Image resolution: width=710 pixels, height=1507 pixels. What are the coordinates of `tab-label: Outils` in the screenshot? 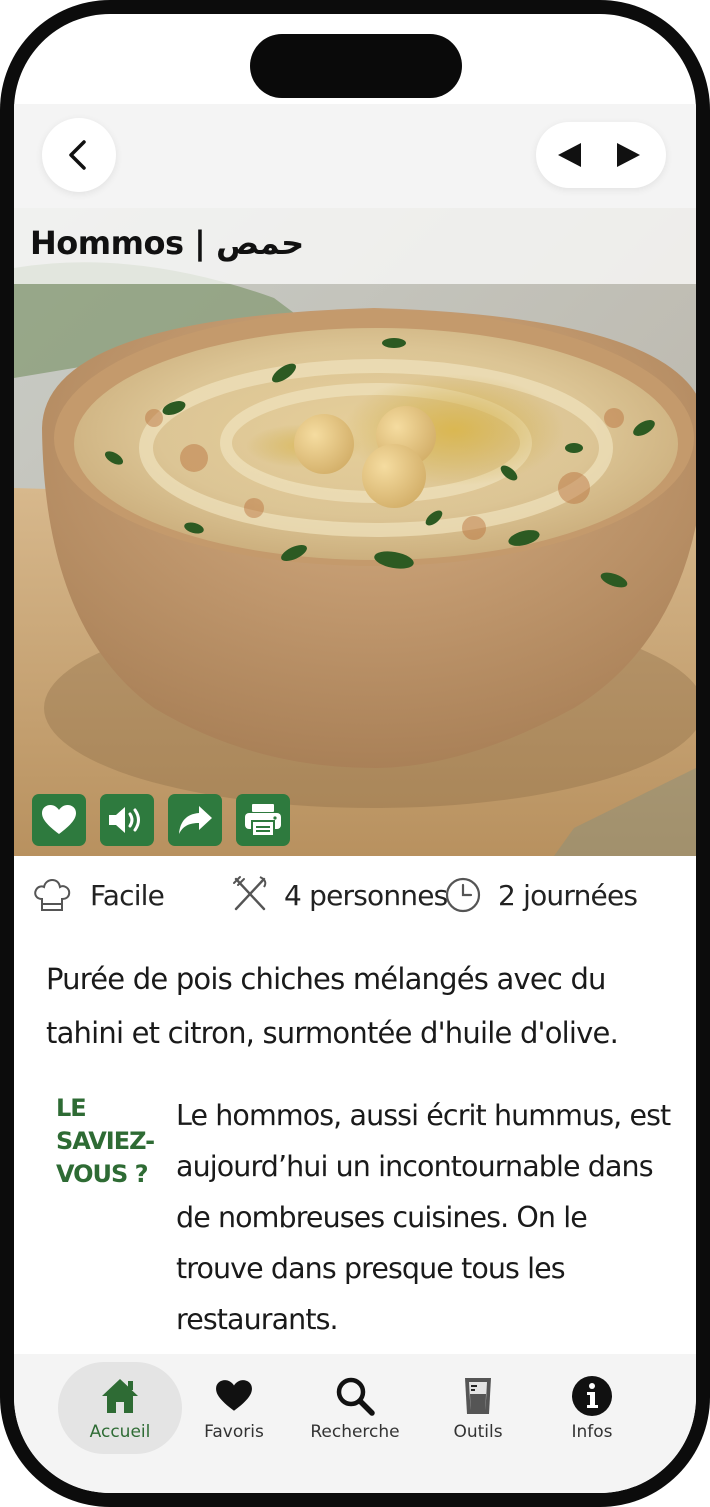 It's located at (478, 1432).